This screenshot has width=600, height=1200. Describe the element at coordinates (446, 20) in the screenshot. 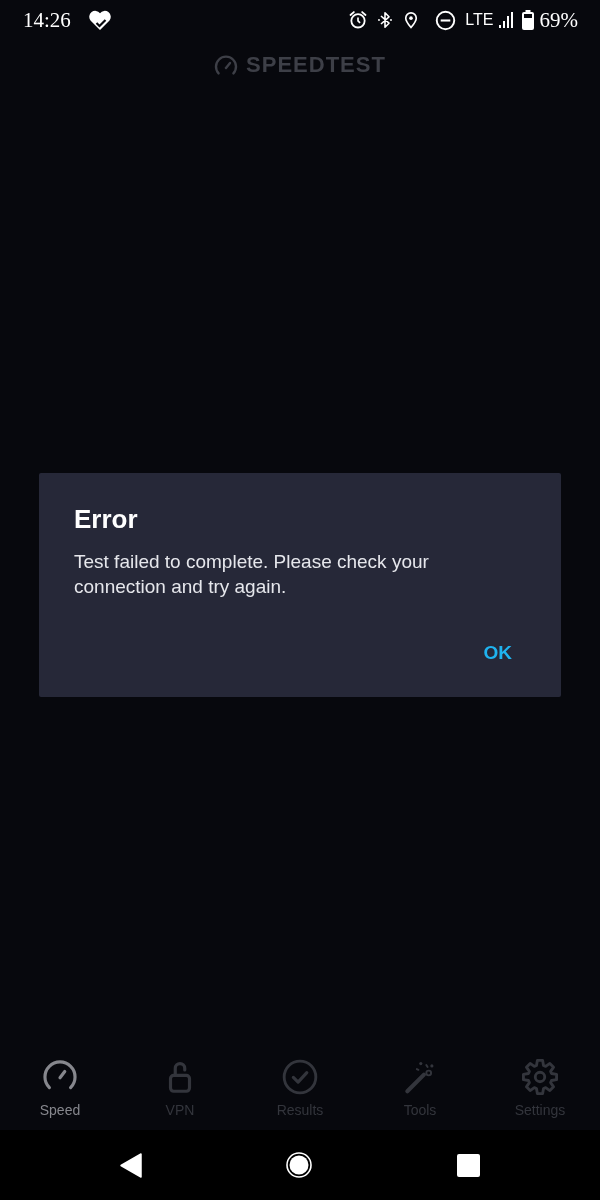

I see `do-not-disturb-icon` at that location.